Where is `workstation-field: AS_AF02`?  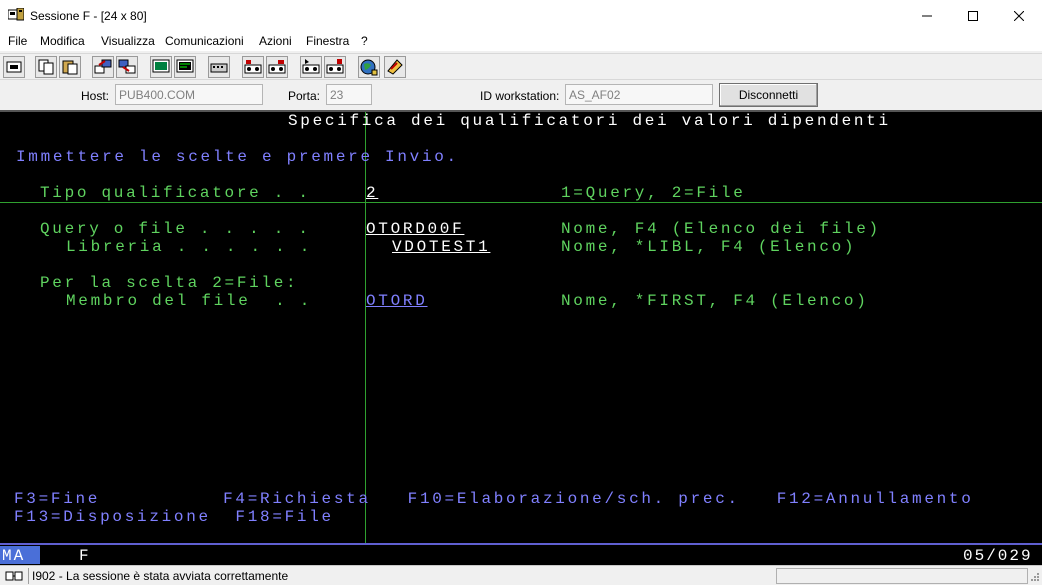 workstation-field: AS_AF02 is located at coordinates (639, 94).